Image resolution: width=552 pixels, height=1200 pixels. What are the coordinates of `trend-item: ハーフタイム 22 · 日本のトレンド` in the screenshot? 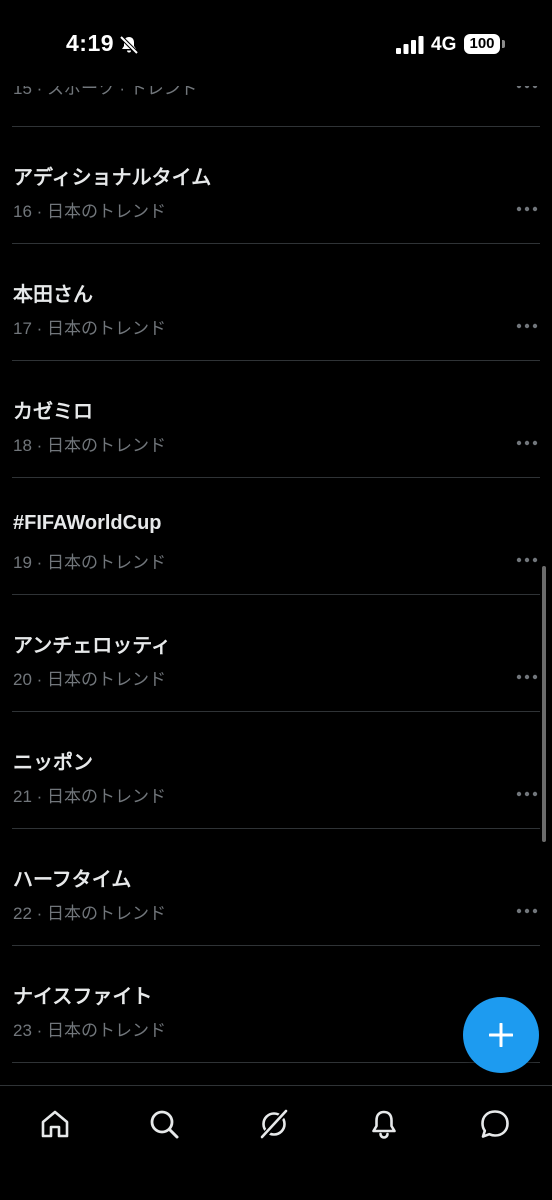 It's located at (276, 887).